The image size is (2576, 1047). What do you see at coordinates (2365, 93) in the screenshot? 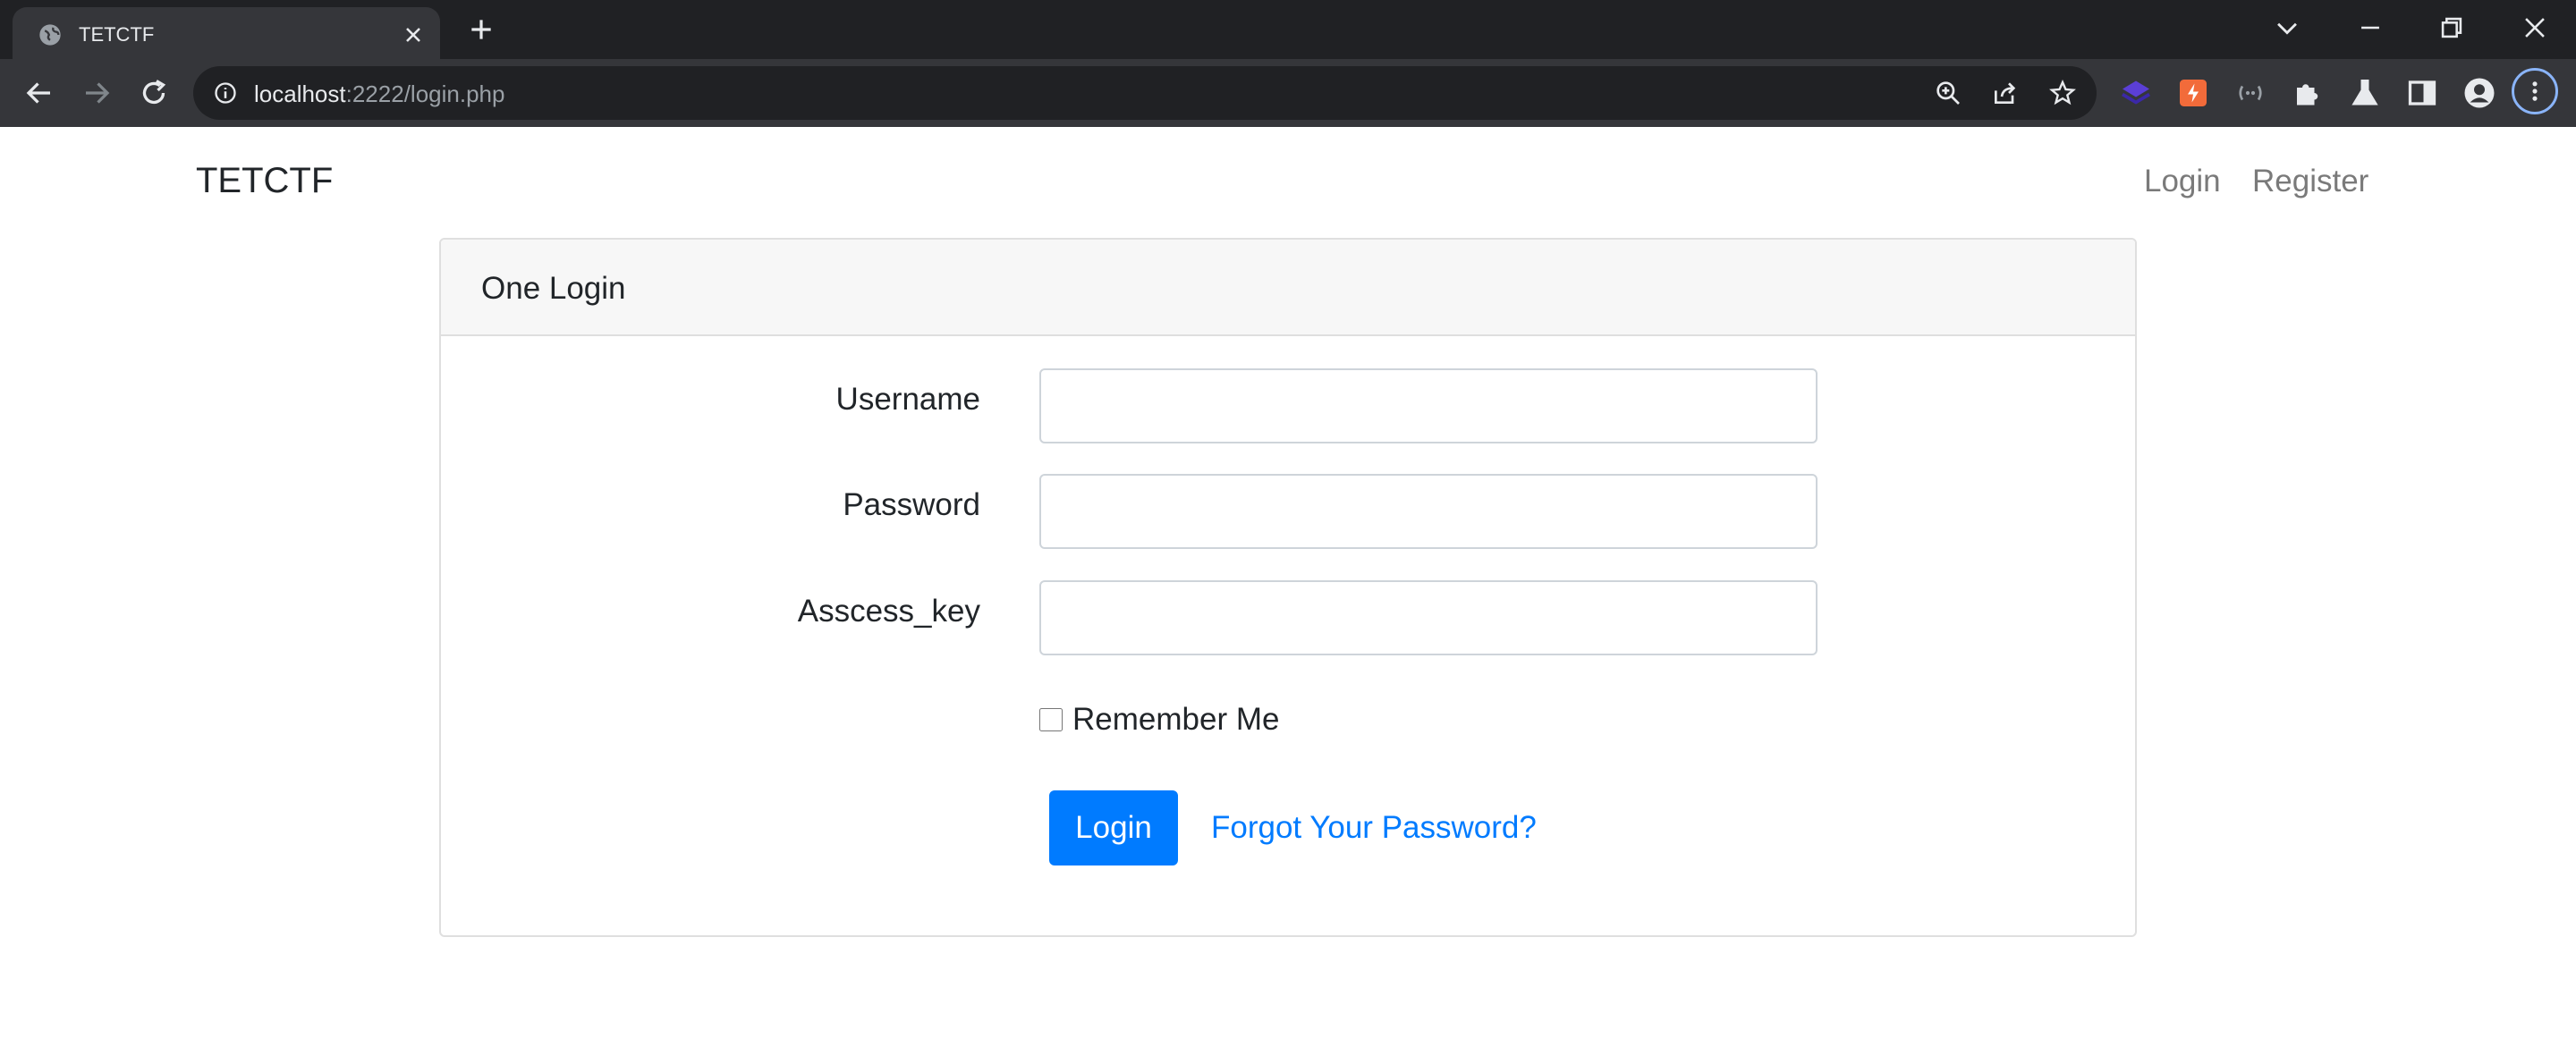
I see `labs-flask-icon` at bounding box center [2365, 93].